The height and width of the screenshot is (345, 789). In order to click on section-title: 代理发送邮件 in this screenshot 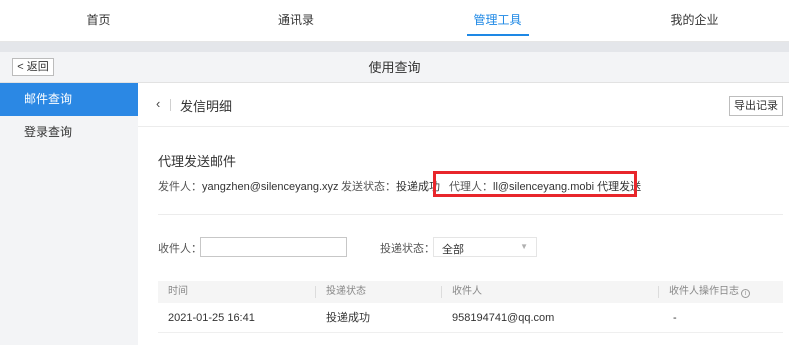, I will do `click(197, 161)`.